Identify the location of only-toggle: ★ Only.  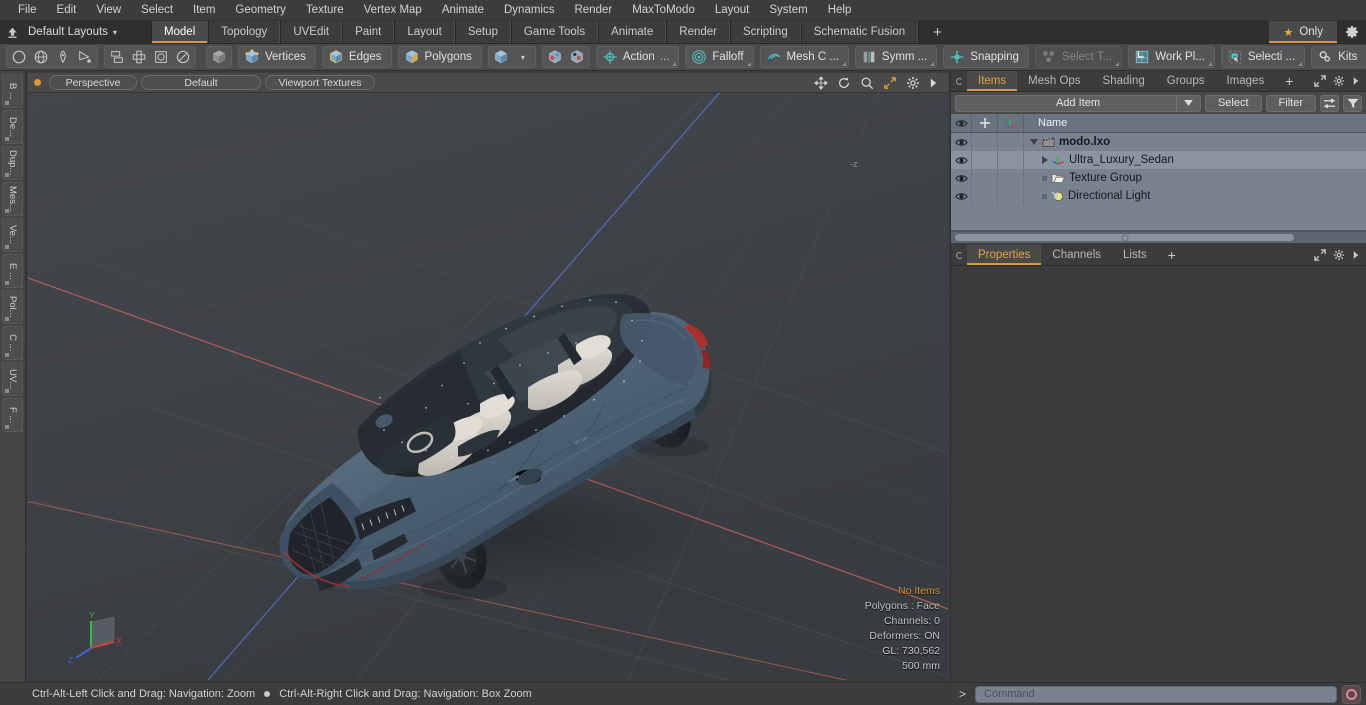
(1303, 32).